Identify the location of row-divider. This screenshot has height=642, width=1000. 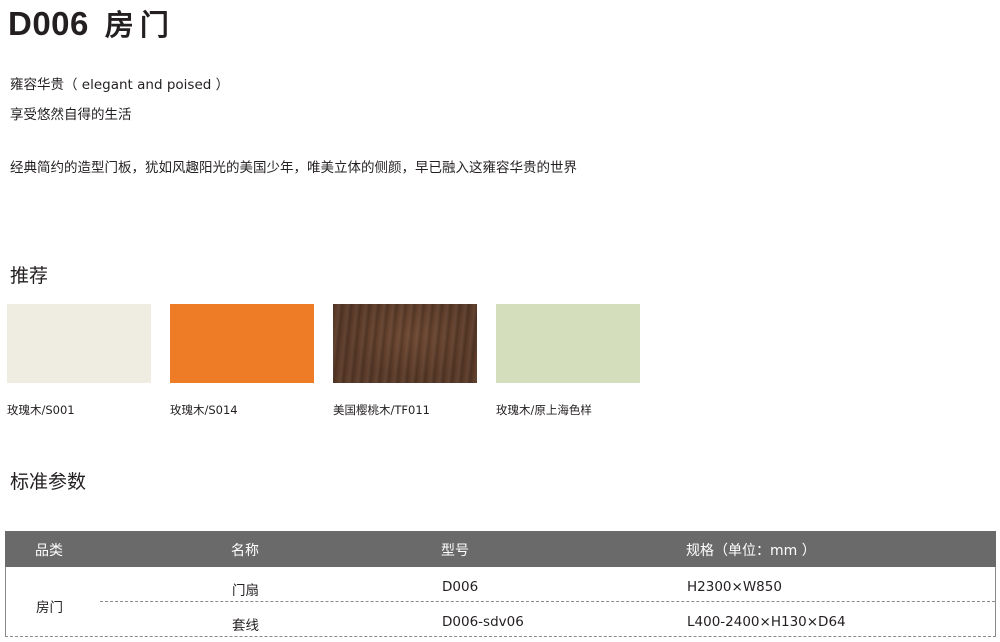
(547, 601).